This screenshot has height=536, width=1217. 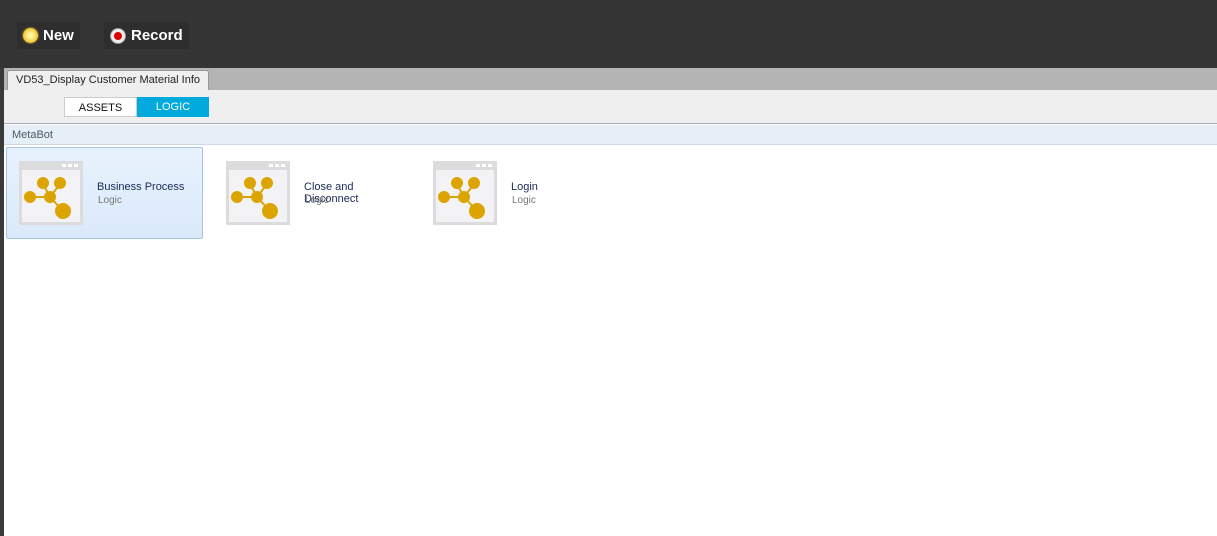 What do you see at coordinates (108, 80) in the screenshot?
I see `document-tab: VD53_Display Customer Material Info` at bounding box center [108, 80].